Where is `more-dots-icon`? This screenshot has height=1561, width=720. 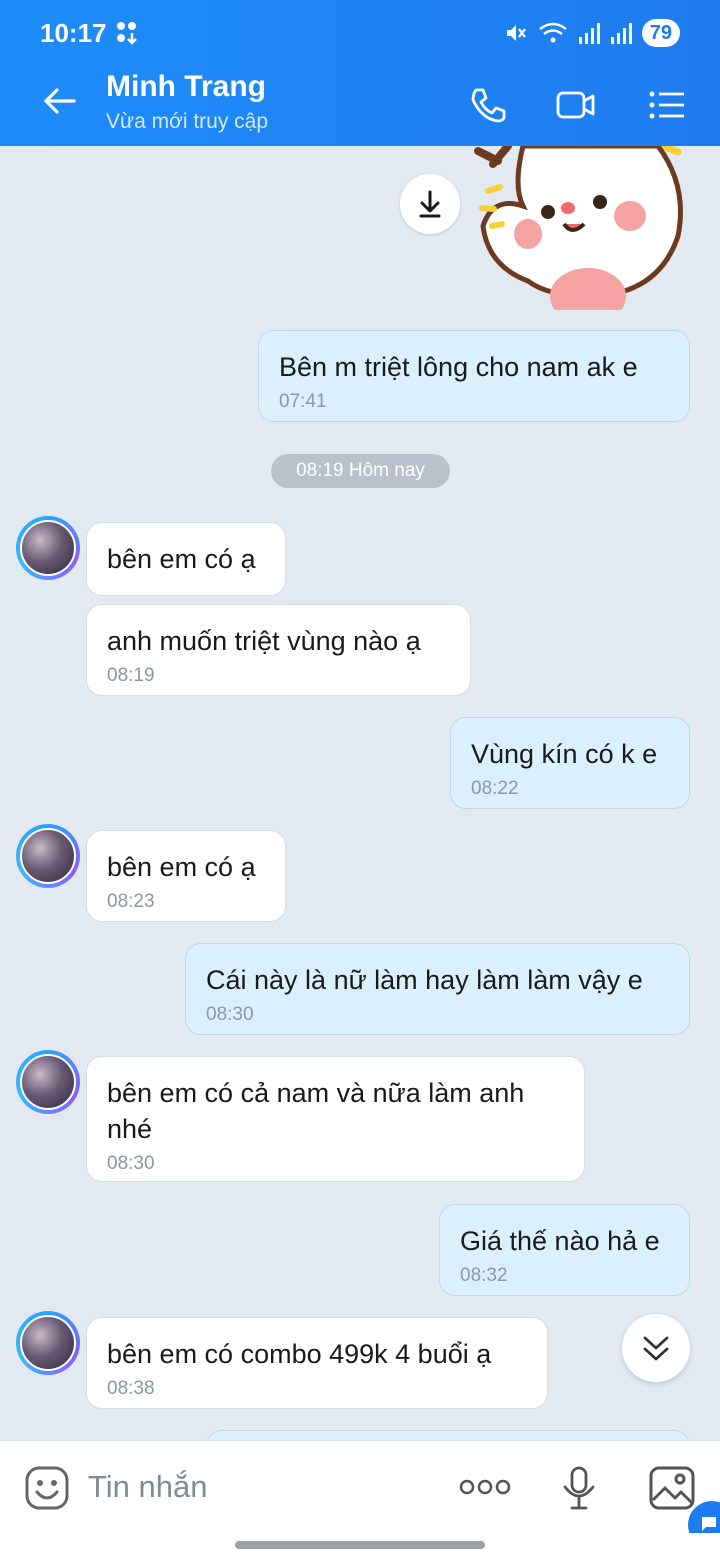
more-dots-icon is located at coordinates (485, 1487).